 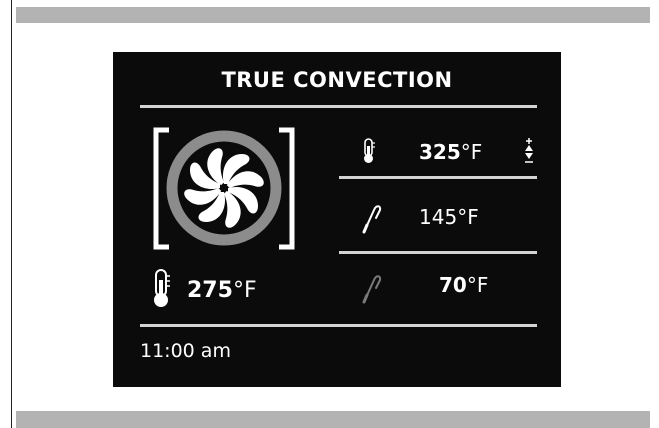 What do you see at coordinates (161, 290) in the screenshot?
I see `thermometer-icon` at bounding box center [161, 290].